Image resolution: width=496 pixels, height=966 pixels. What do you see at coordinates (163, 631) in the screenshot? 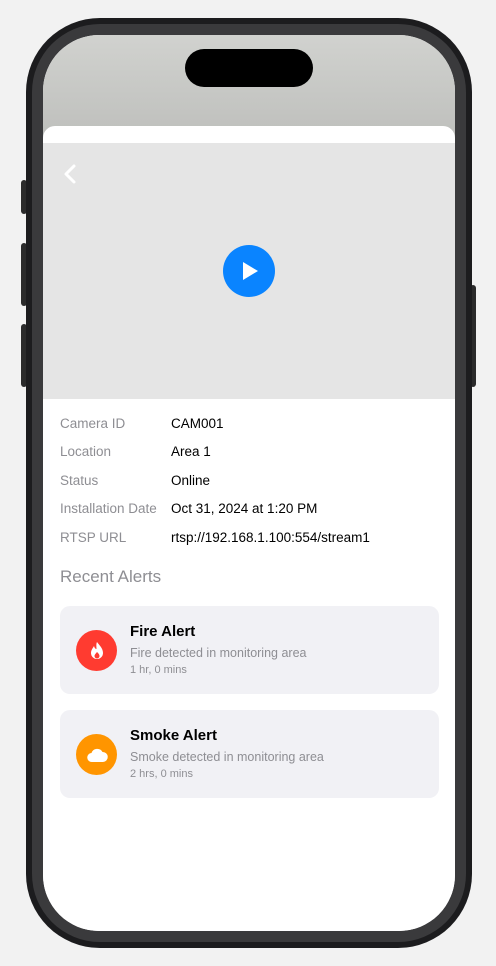
I see `alert-title: Fire Alert` at bounding box center [163, 631].